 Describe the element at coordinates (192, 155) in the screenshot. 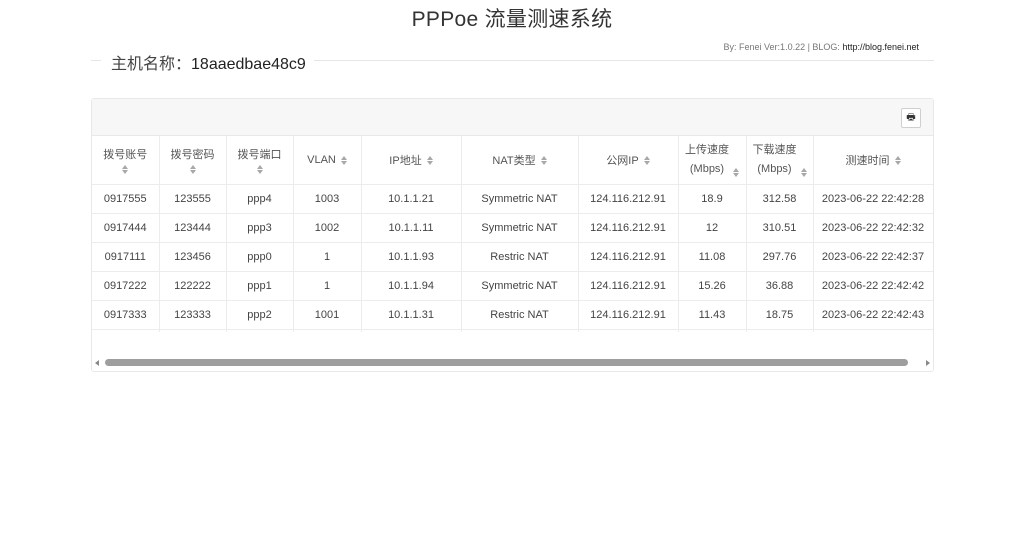

I see `column-header-label: 拨号密码` at that location.